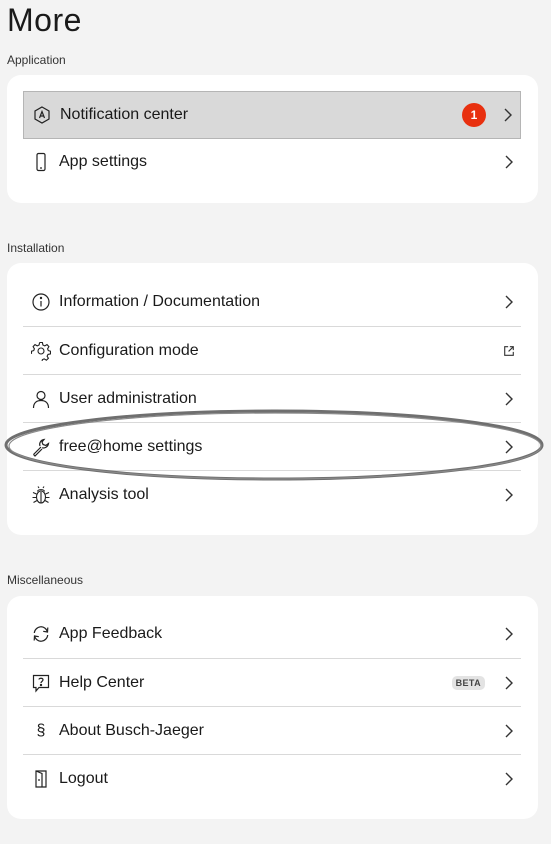 The width and height of the screenshot is (551, 844). Describe the element at coordinates (159, 301) in the screenshot. I see `information-documentation-label: Information / Documentation` at that location.